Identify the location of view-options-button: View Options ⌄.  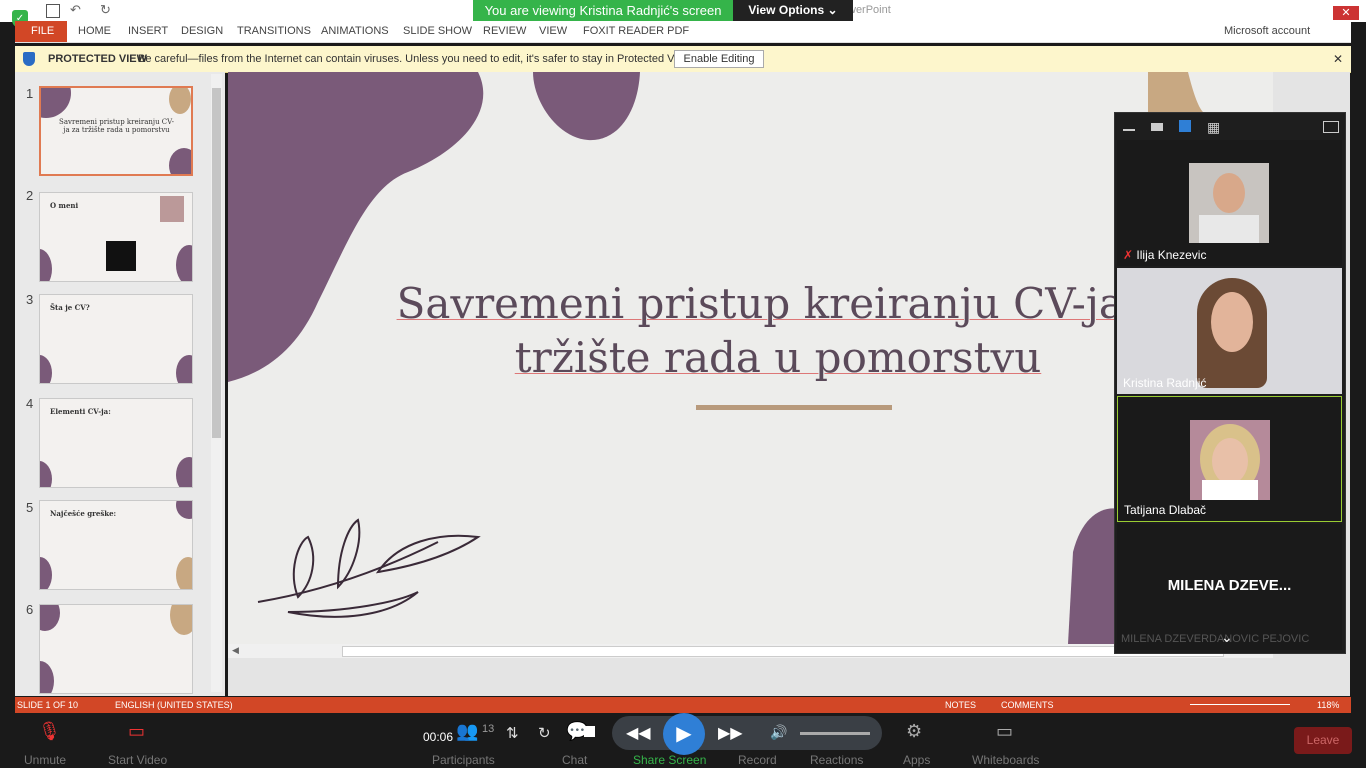
(793, 10).